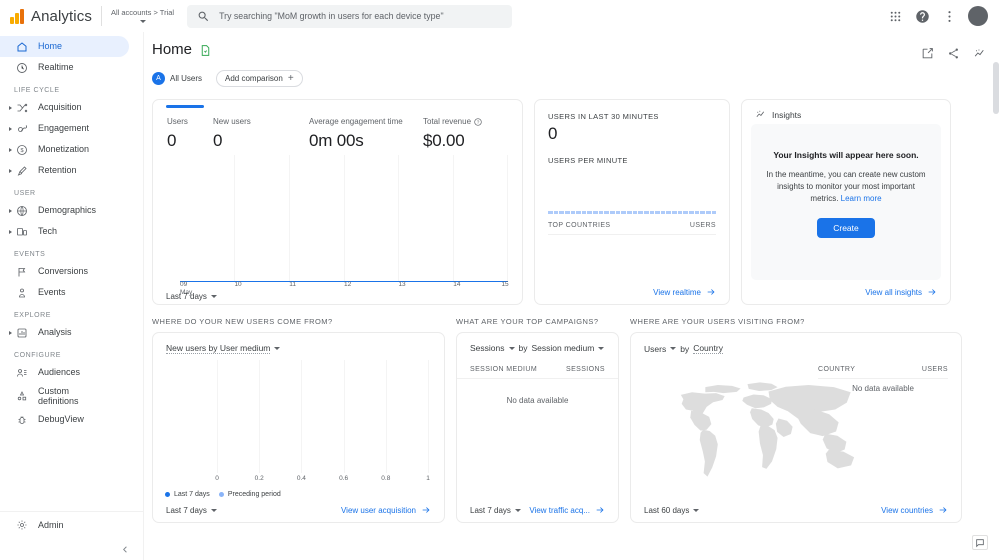 The width and height of the screenshot is (1000, 560). I want to click on monetization-icon: $, so click(21, 150).